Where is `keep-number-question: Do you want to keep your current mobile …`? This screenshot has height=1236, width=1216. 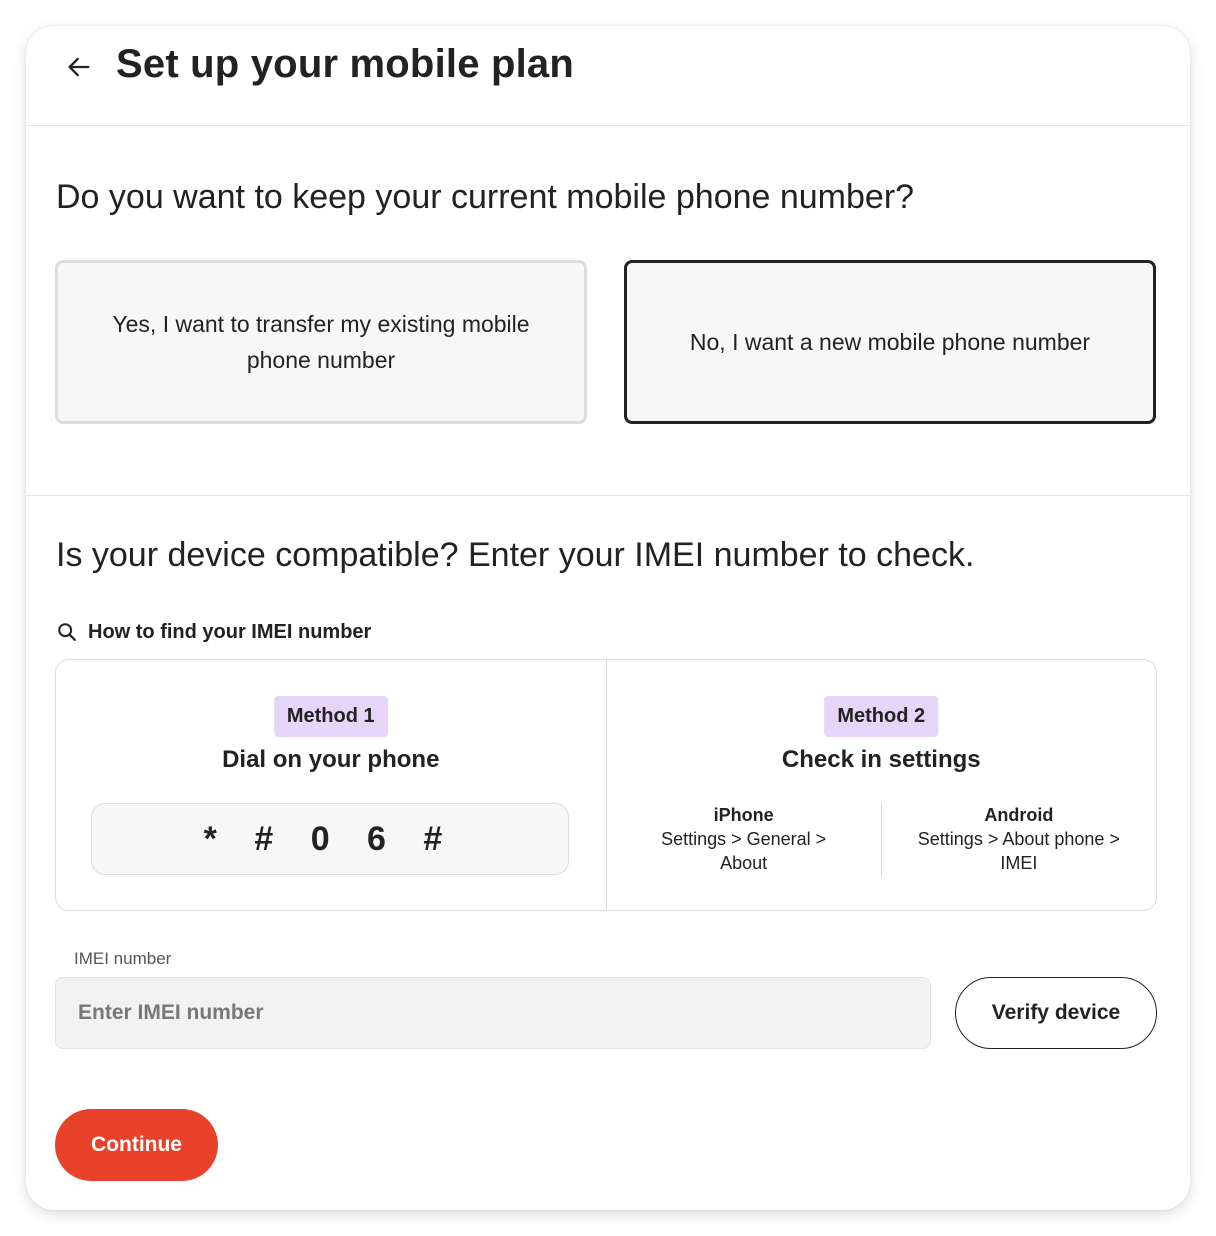 keep-number-question: Do you want to keep your current mobile … is located at coordinates (485, 197).